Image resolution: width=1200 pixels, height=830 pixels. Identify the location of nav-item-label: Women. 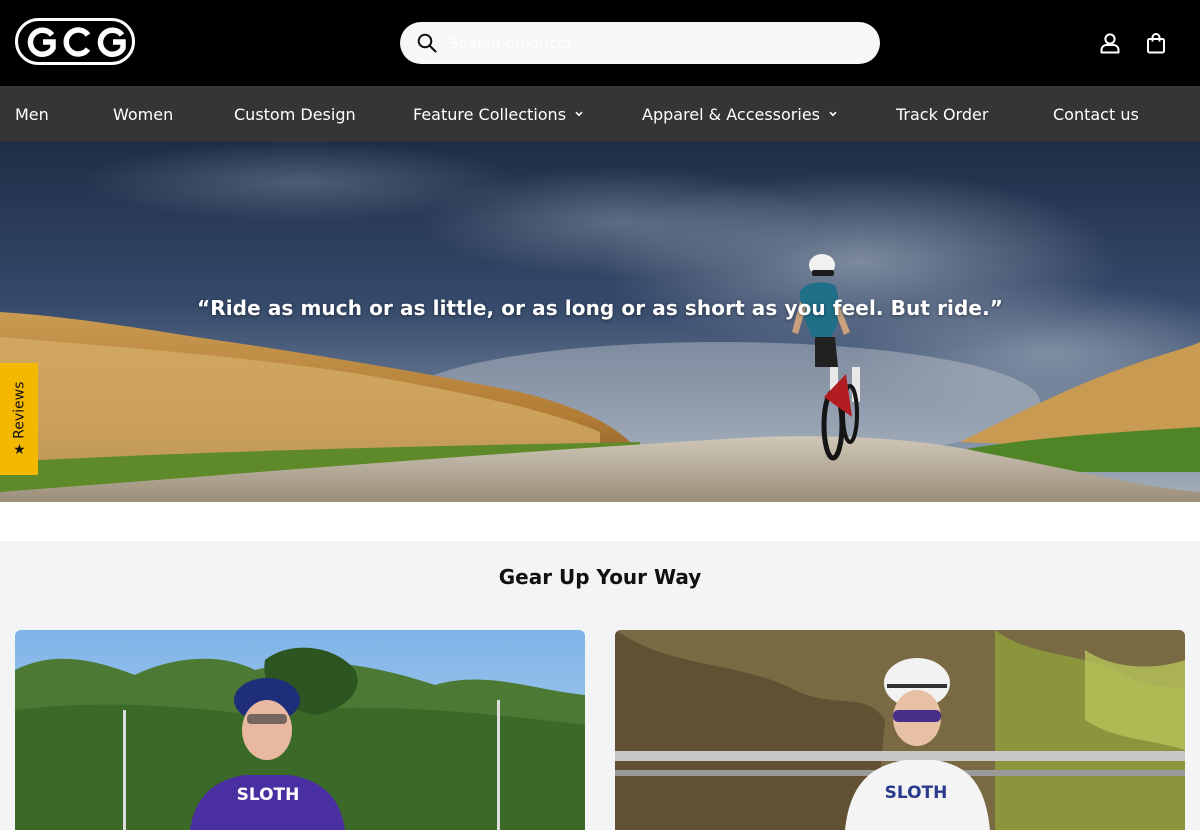
(143, 114).